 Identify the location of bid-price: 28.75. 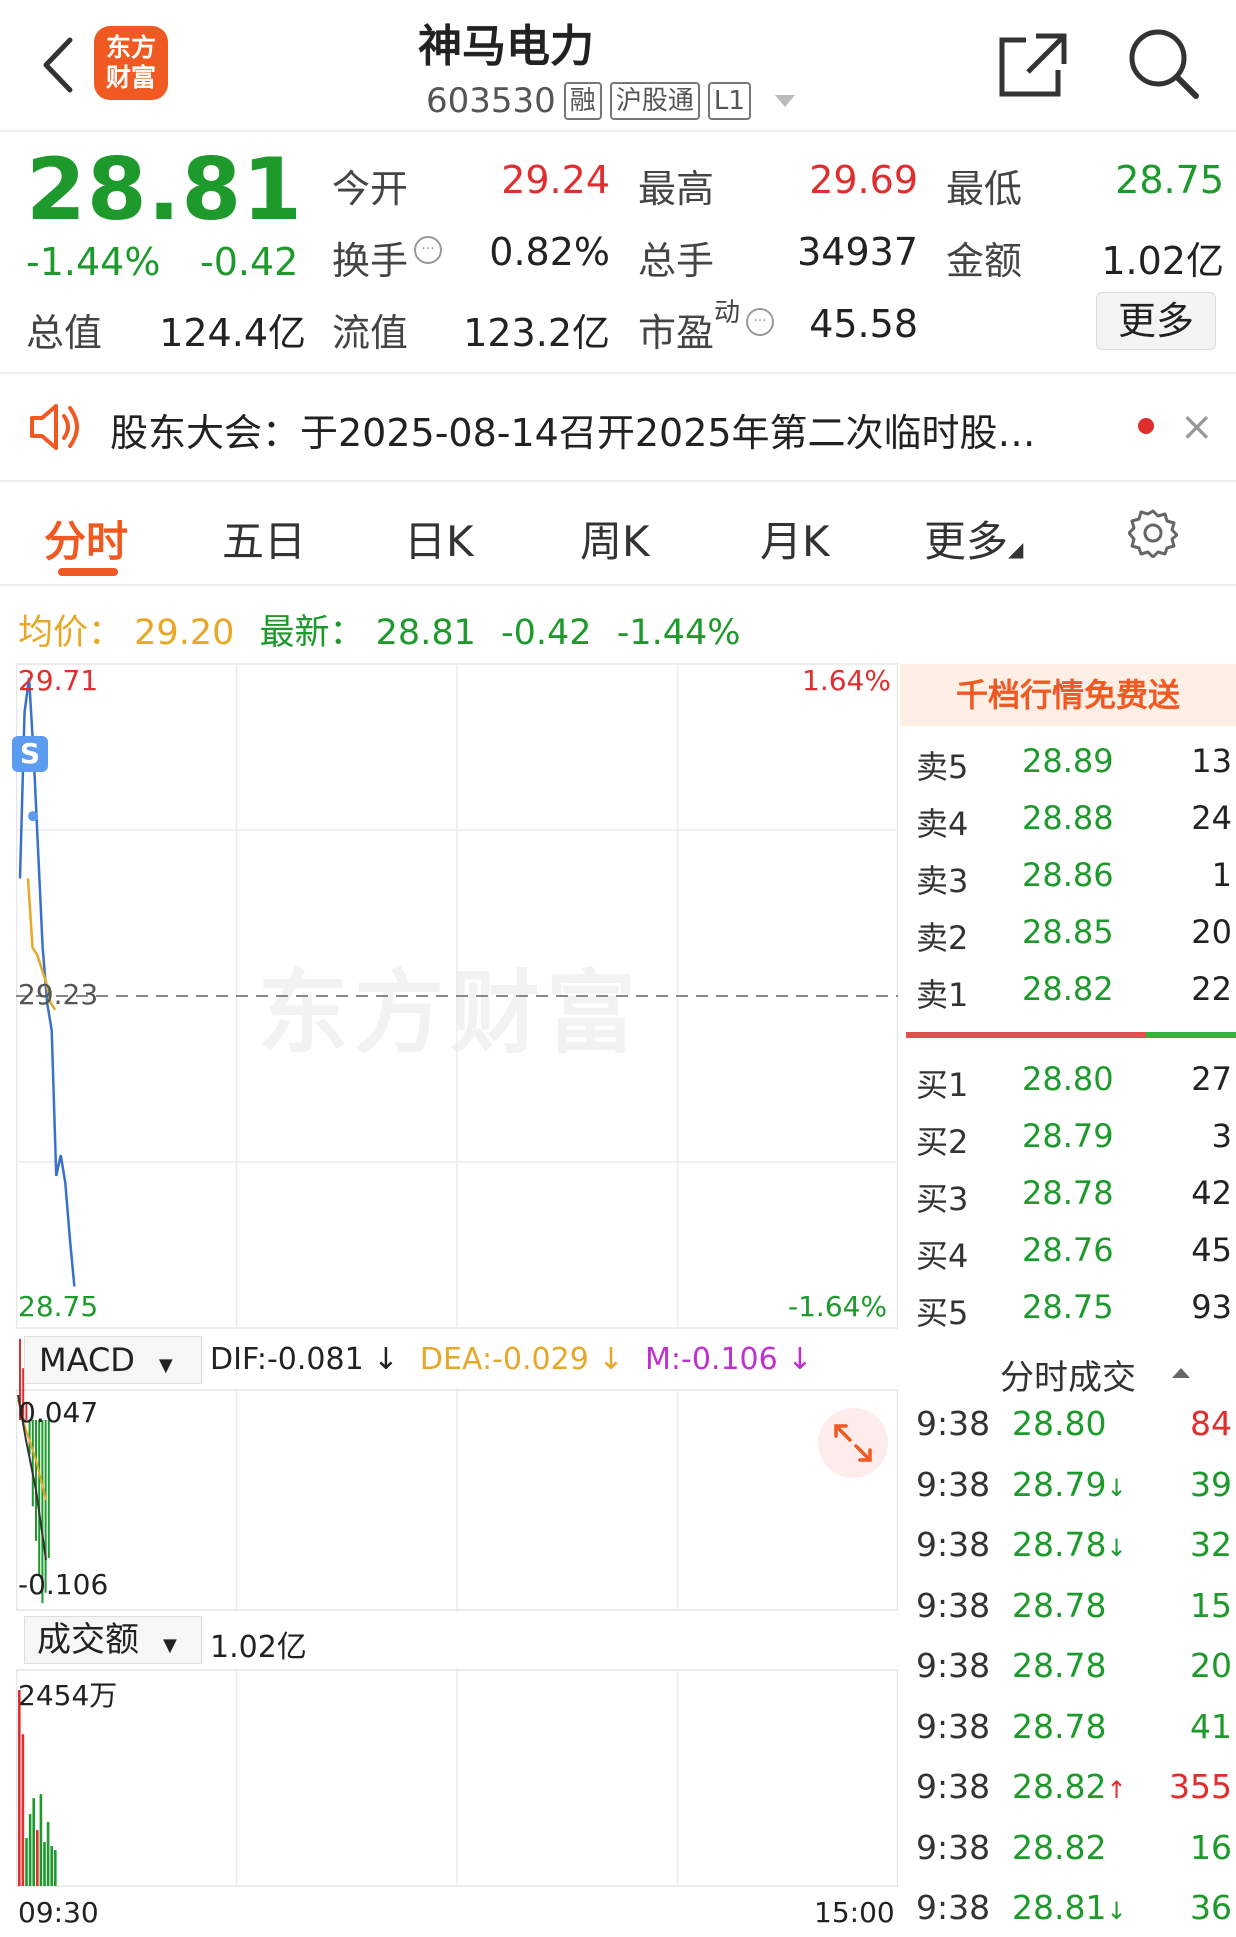
(1068, 1307).